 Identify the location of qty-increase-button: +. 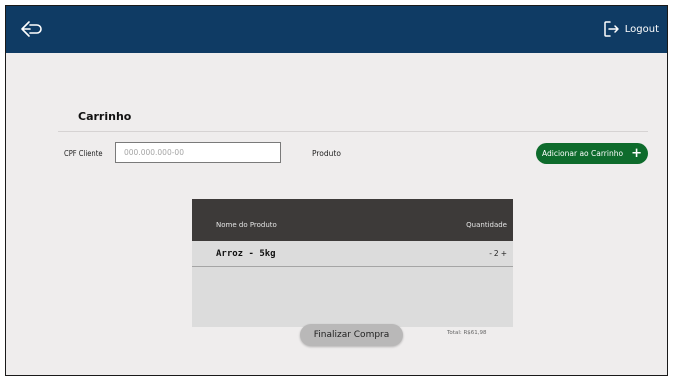
(504, 253).